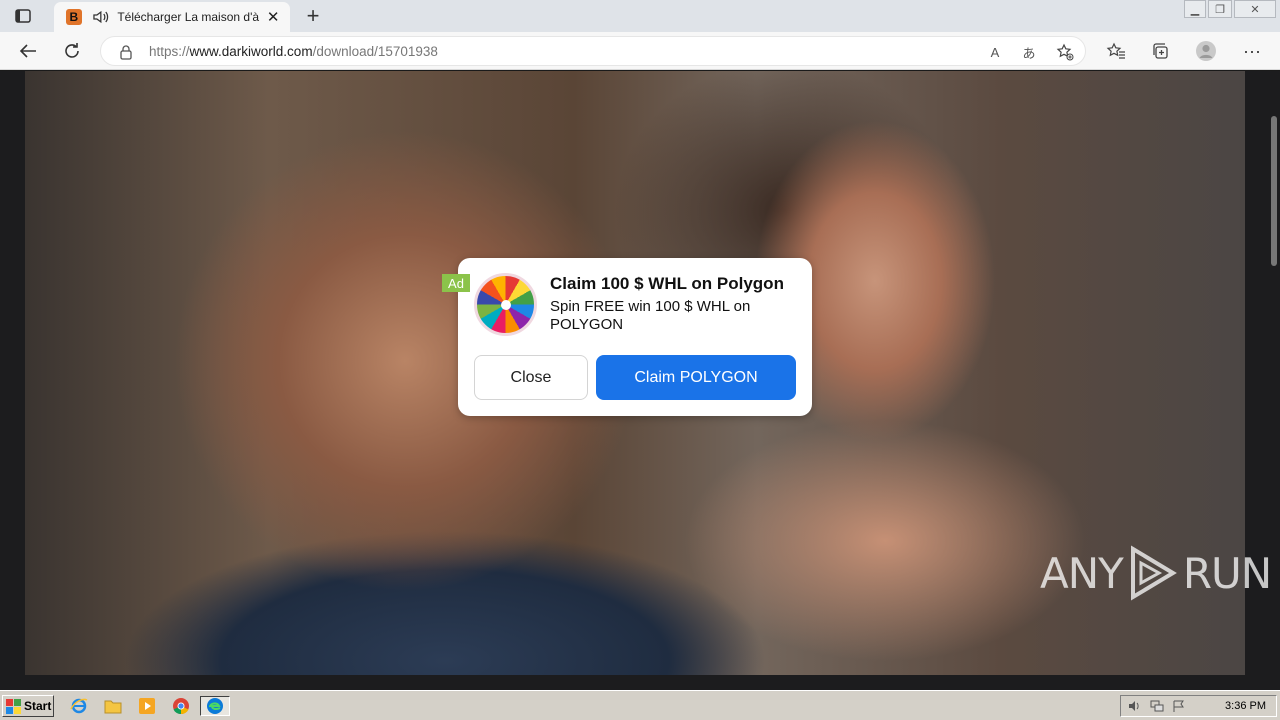 The height and width of the screenshot is (720, 1280). What do you see at coordinates (667, 283) in the screenshot?
I see `ad-title: Claim 100 $ WHL on Polygon` at bounding box center [667, 283].